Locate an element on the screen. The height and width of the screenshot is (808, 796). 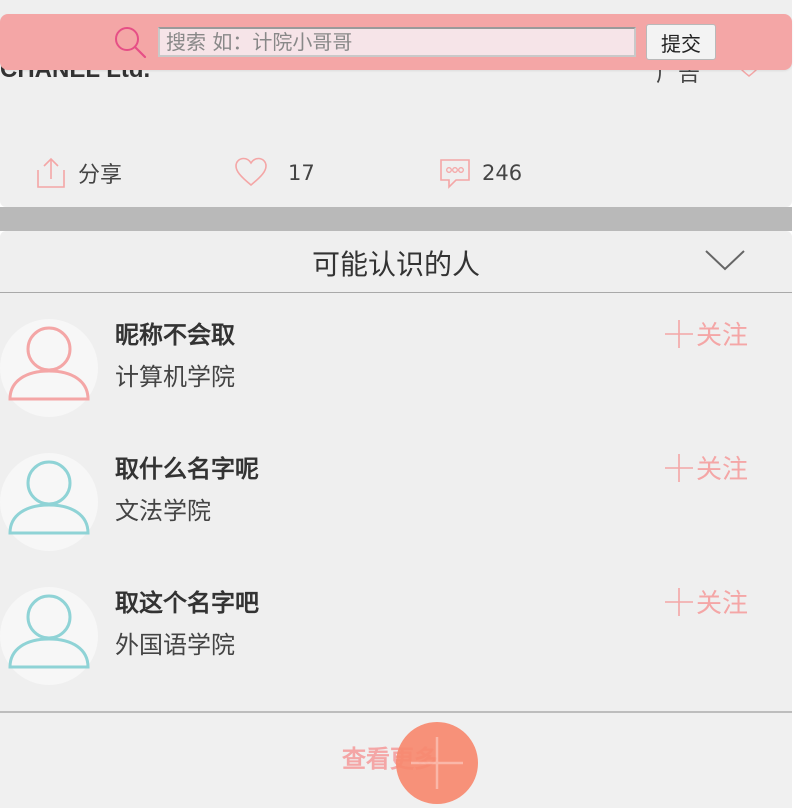
people-header: 可能认识的人 is located at coordinates (396, 262).